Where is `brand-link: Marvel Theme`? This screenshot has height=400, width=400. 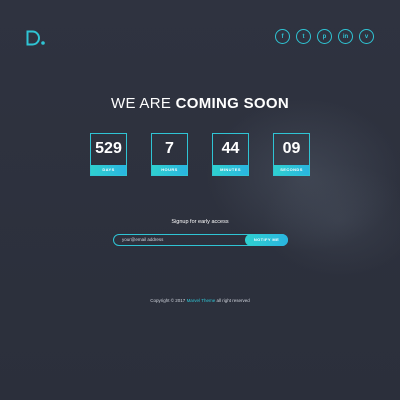 brand-link: Marvel Theme is located at coordinates (201, 300).